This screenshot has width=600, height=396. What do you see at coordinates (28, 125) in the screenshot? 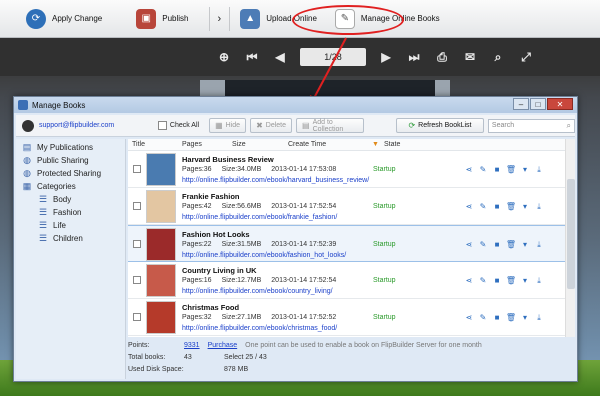
I see `user-icon` at bounding box center [28, 125].